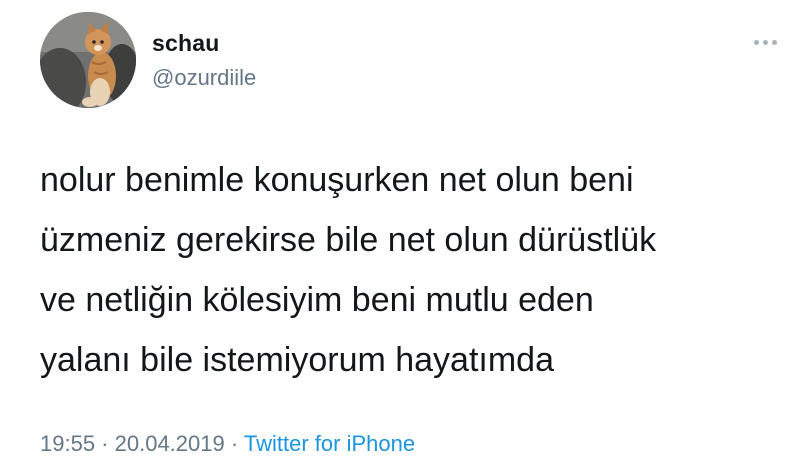 This screenshot has width=805, height=465. Describe the element at coordinates (297, 360) in the screenshot. I see `tweet-text-line: yalanı bile istemiyorum hayatımda` at that location.